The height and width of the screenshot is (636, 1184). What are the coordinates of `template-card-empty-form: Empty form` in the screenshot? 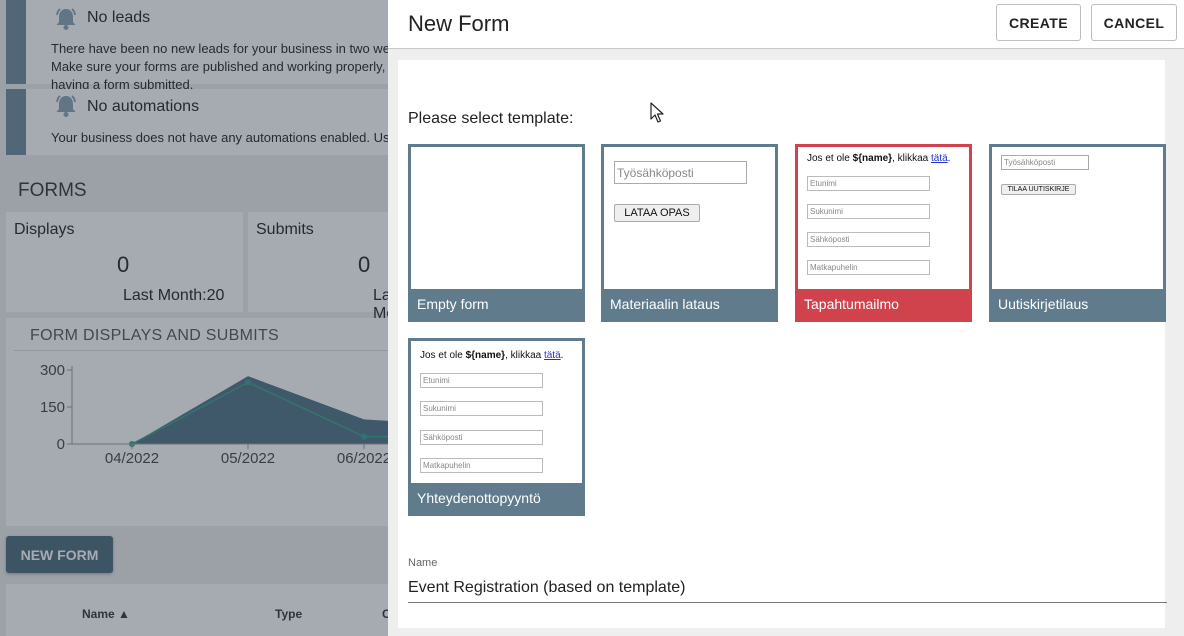 It's located at (496, 233).